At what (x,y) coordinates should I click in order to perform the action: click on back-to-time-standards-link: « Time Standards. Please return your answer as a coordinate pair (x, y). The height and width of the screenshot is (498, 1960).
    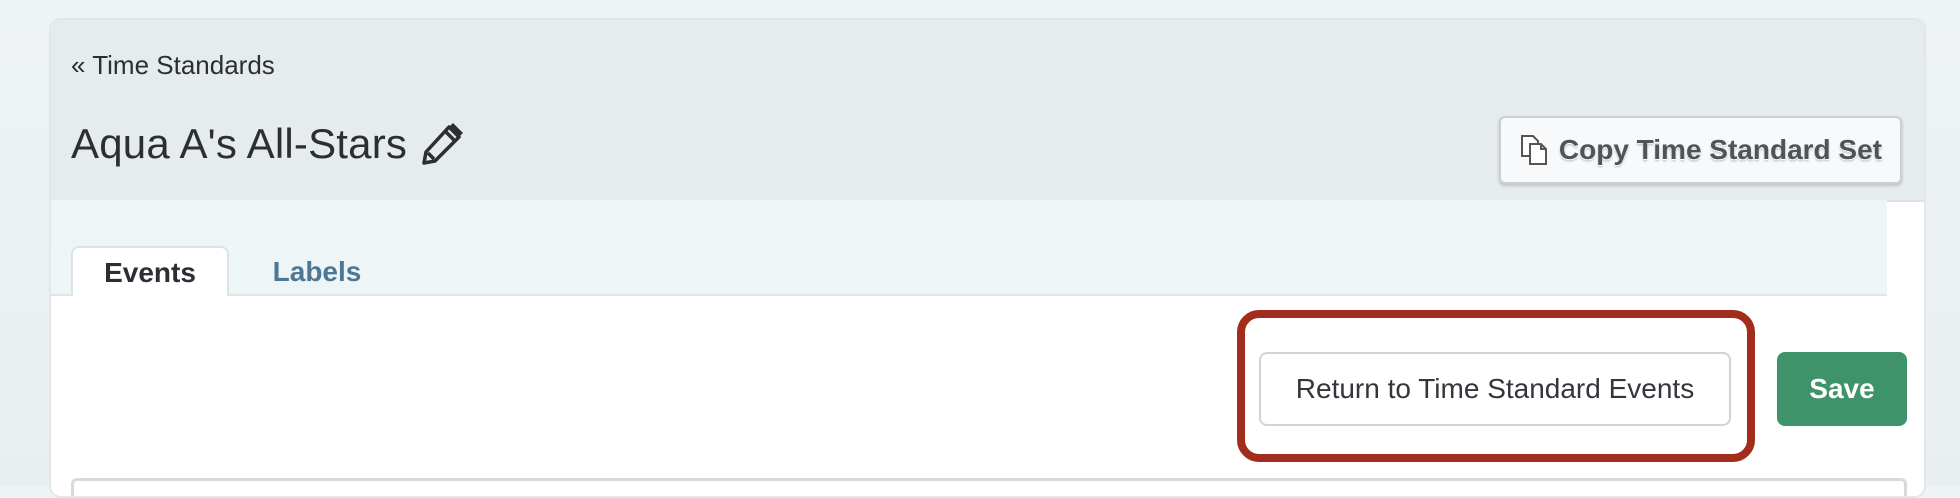
    Looking at the image, I should click on (173, 65).